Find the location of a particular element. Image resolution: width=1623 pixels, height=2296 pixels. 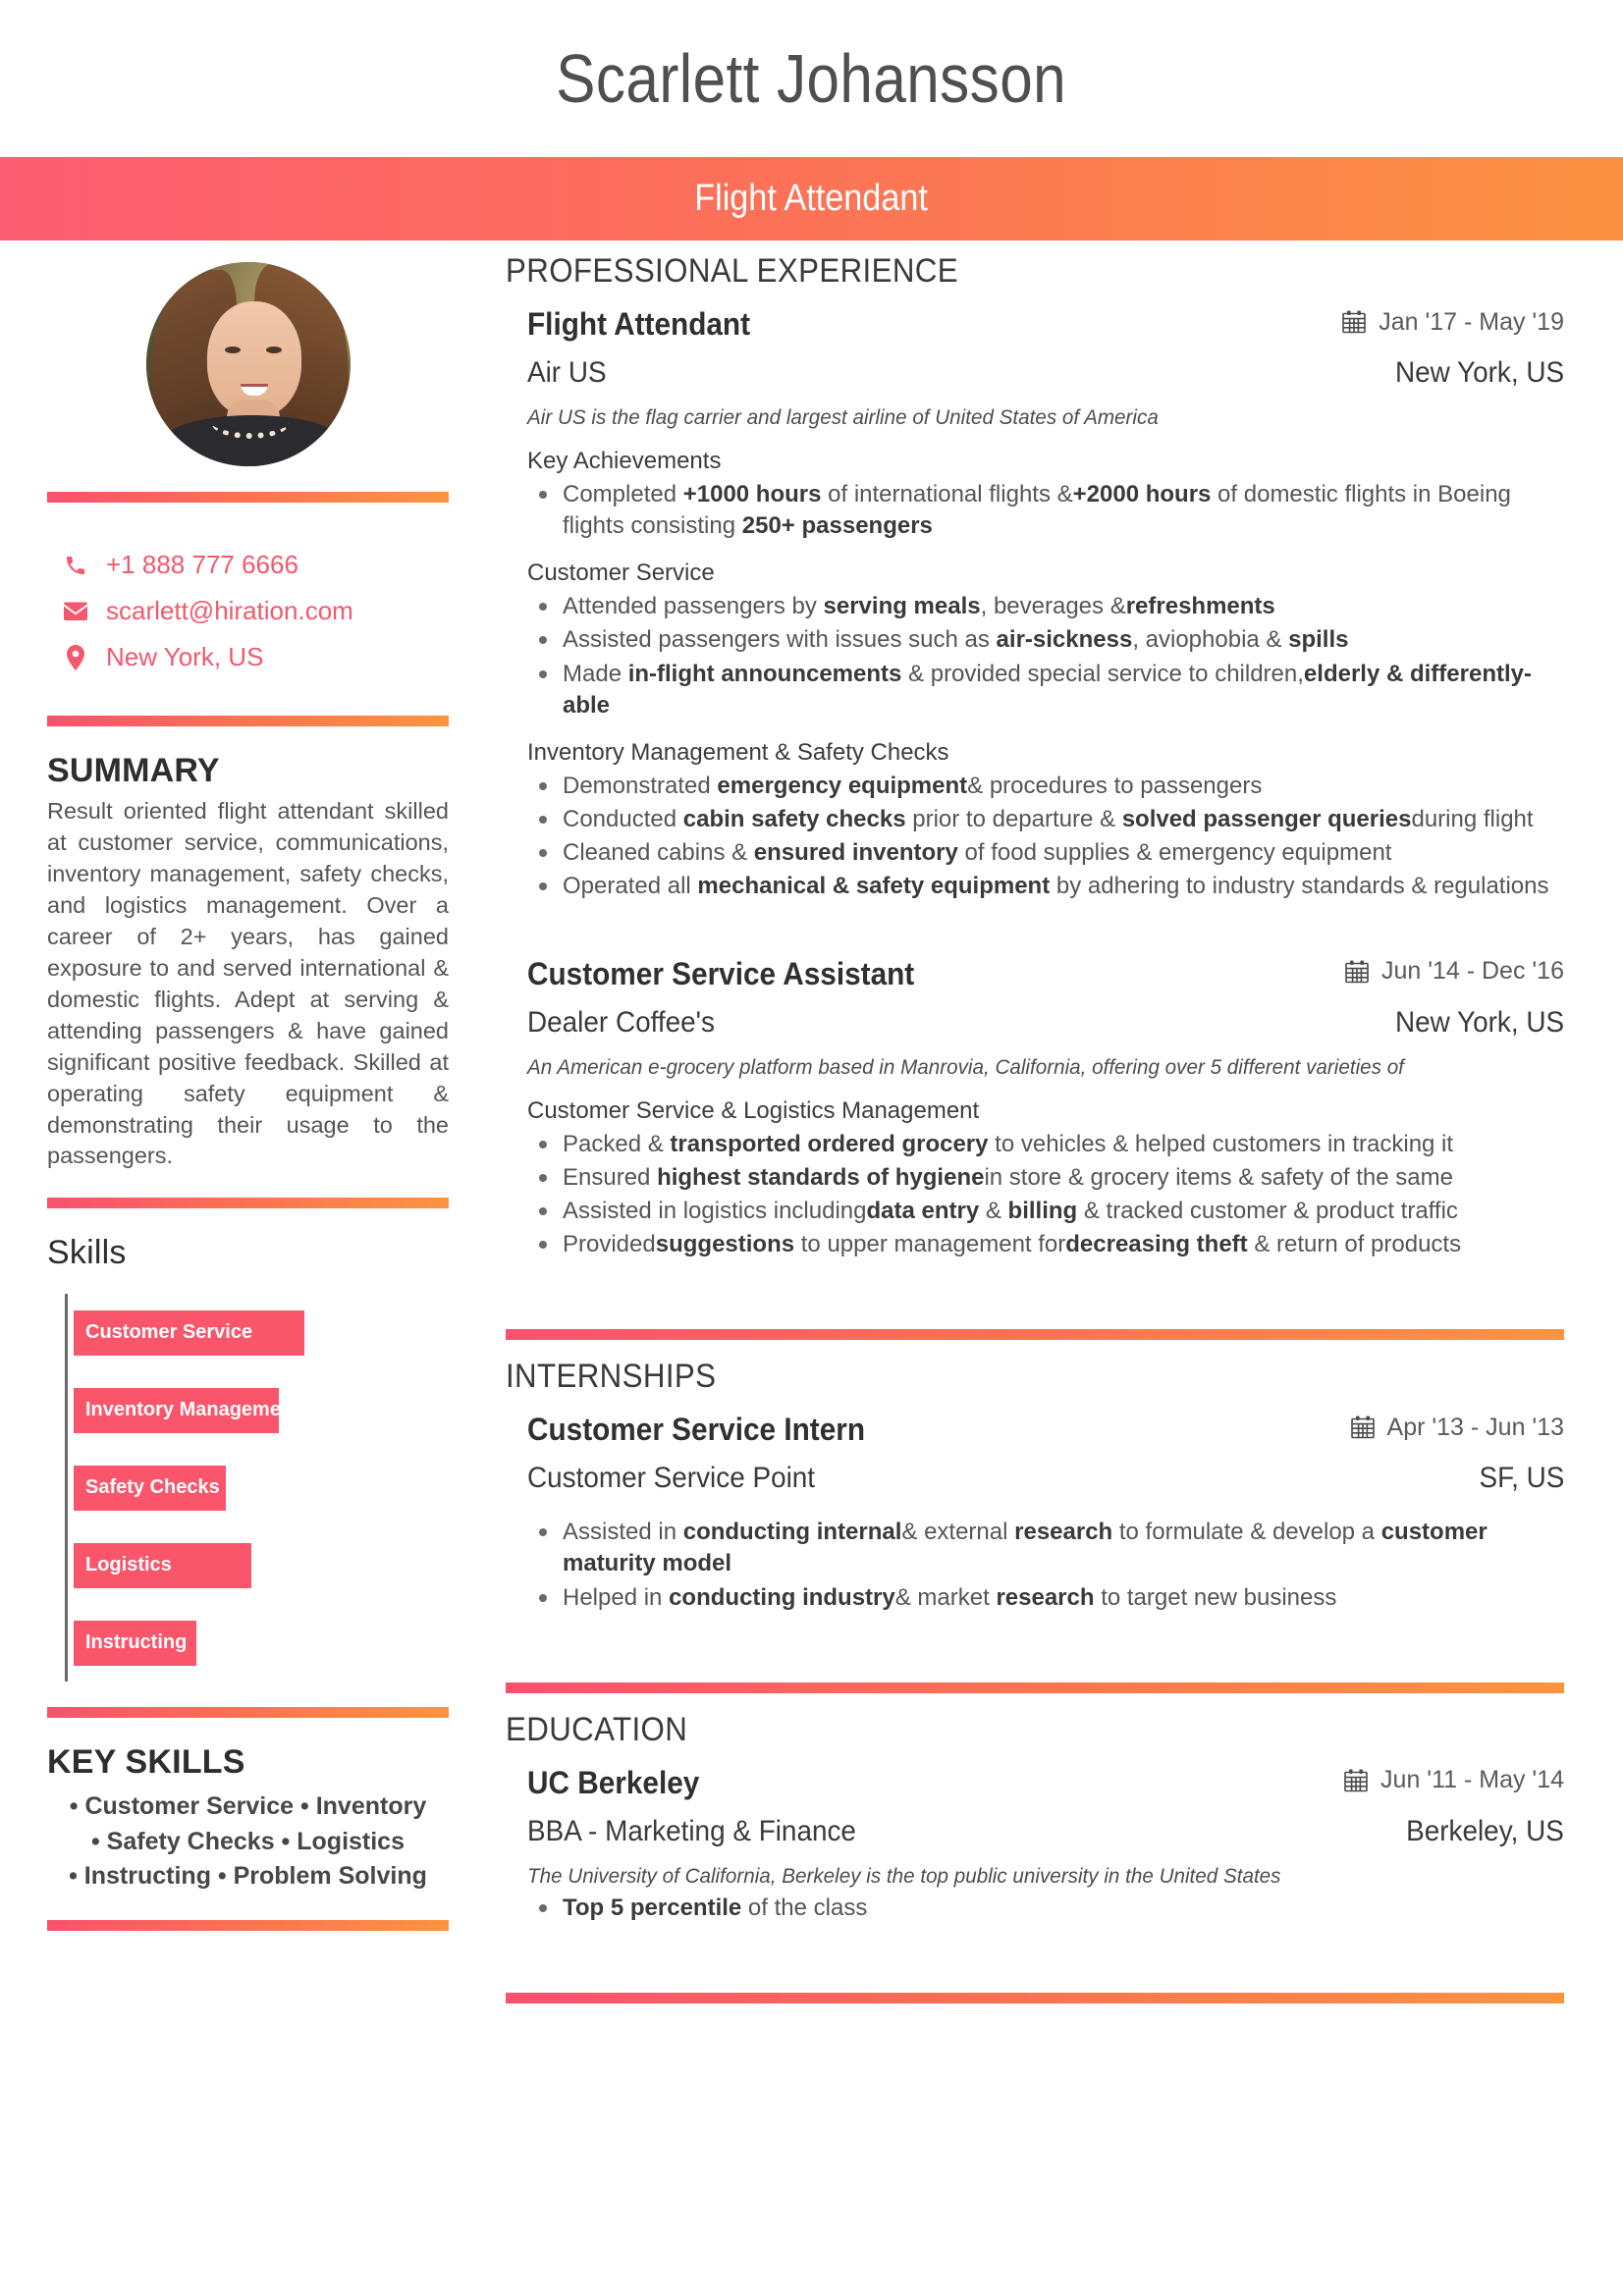

entry-title-row: Customer Service Intern Apr '13 - Jun '13 is located at coordinates (1045, 1430).